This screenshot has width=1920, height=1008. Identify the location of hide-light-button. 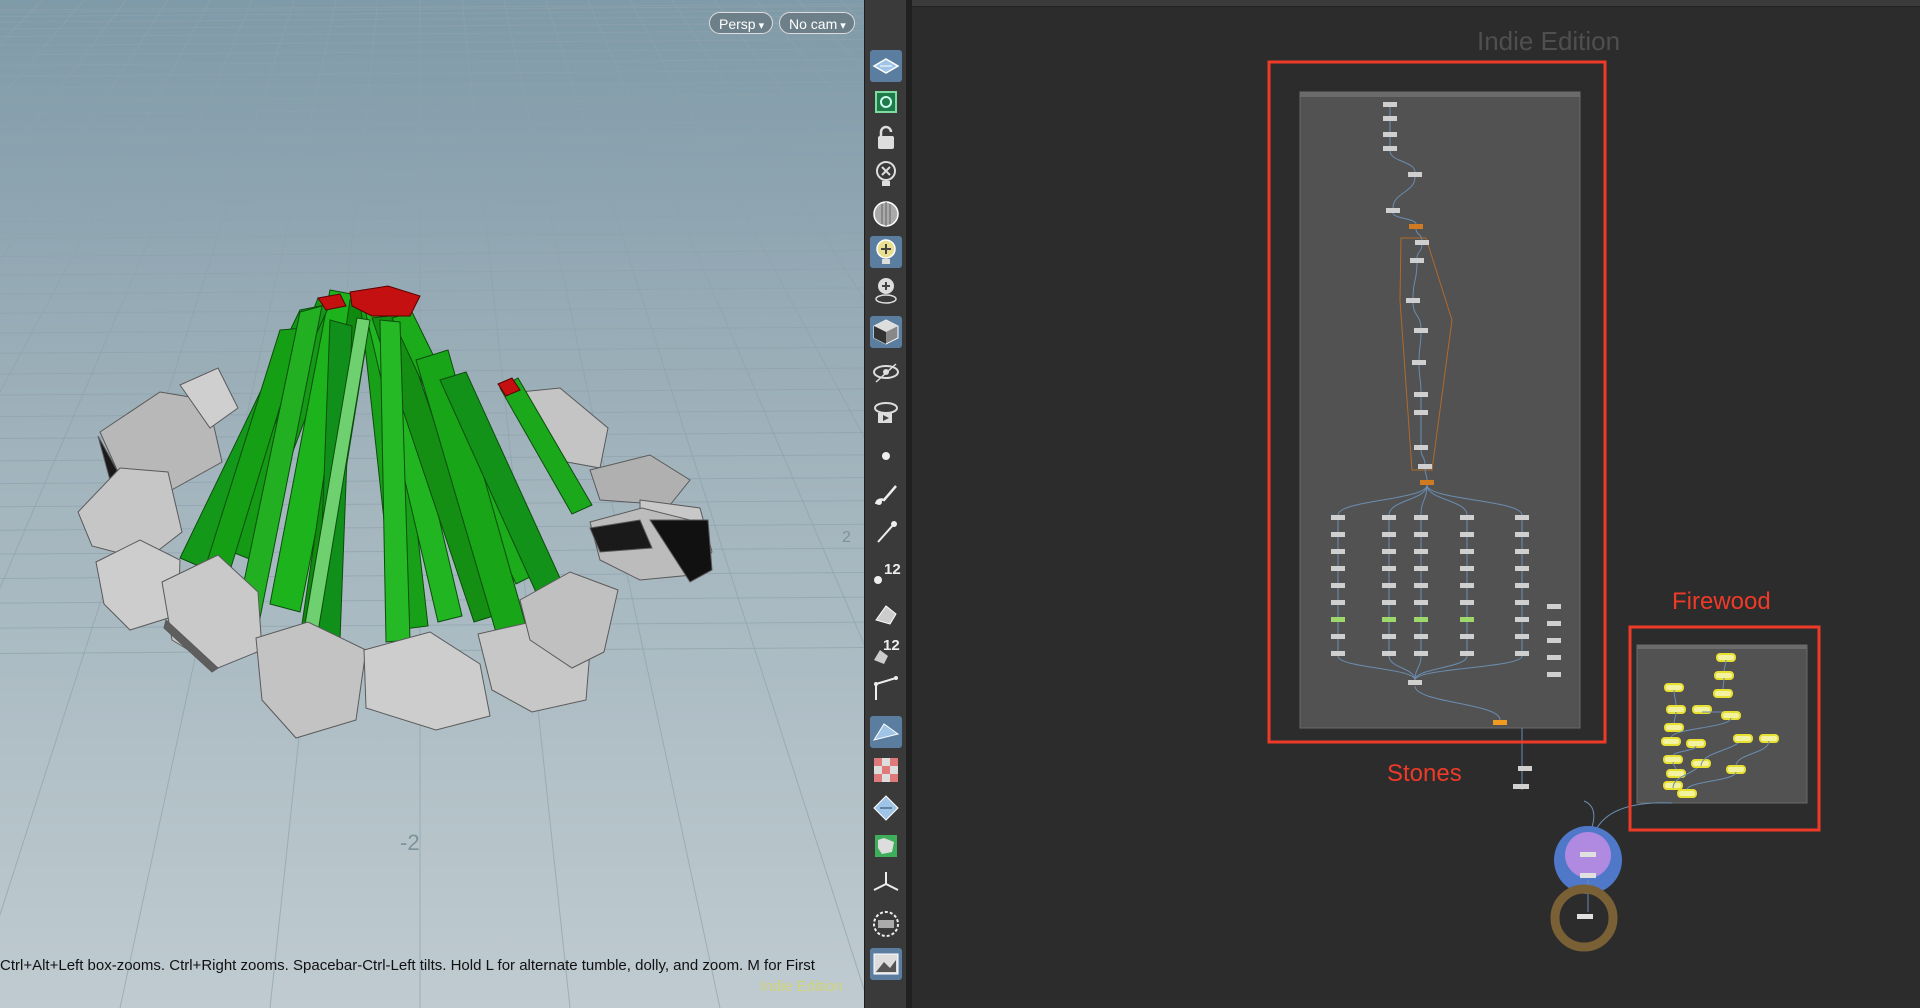
(886, 174).